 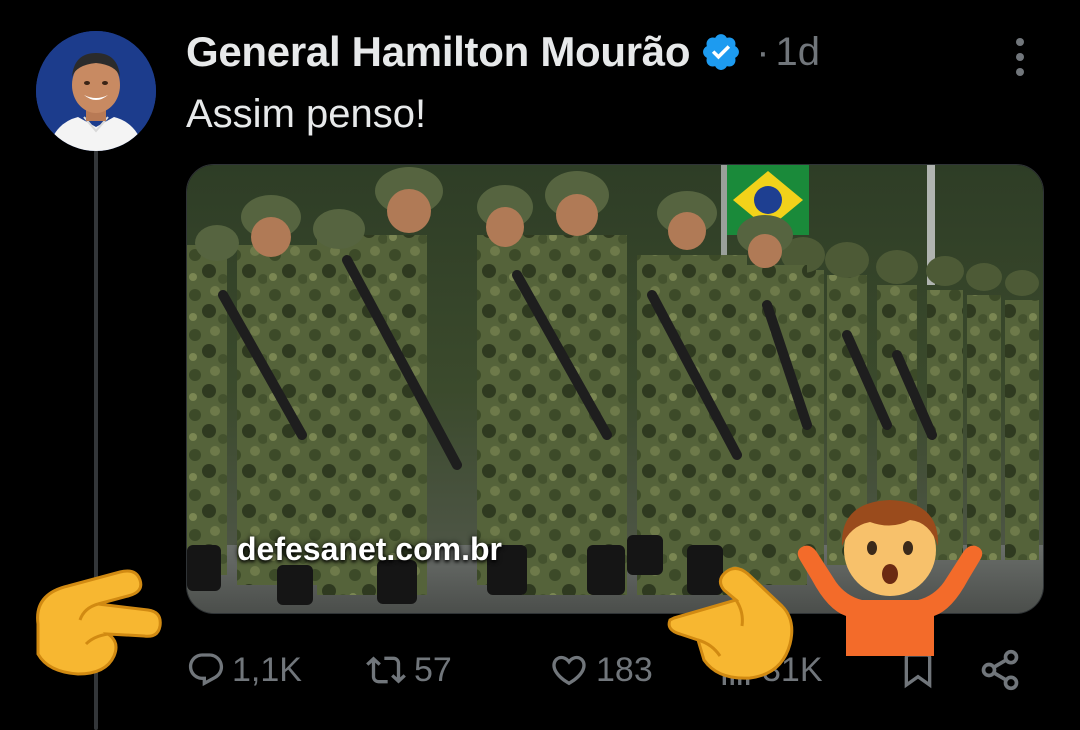 I want to click on like-button: 183, so click(x=600, y=670).